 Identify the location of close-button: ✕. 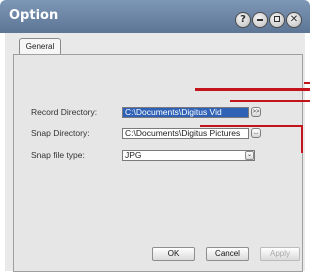
(294, 20).